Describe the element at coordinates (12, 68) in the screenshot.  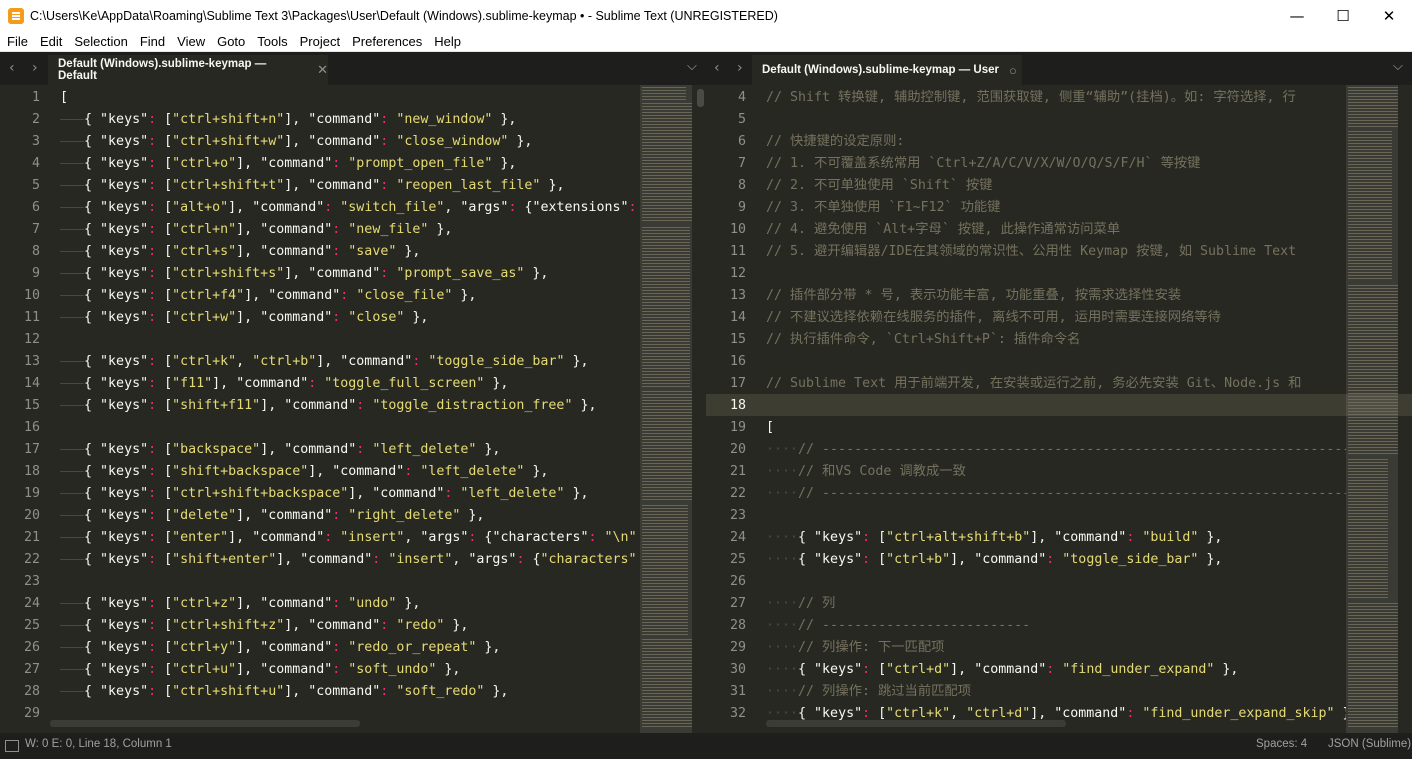
I see `left-back-icon: ‹` at that location.